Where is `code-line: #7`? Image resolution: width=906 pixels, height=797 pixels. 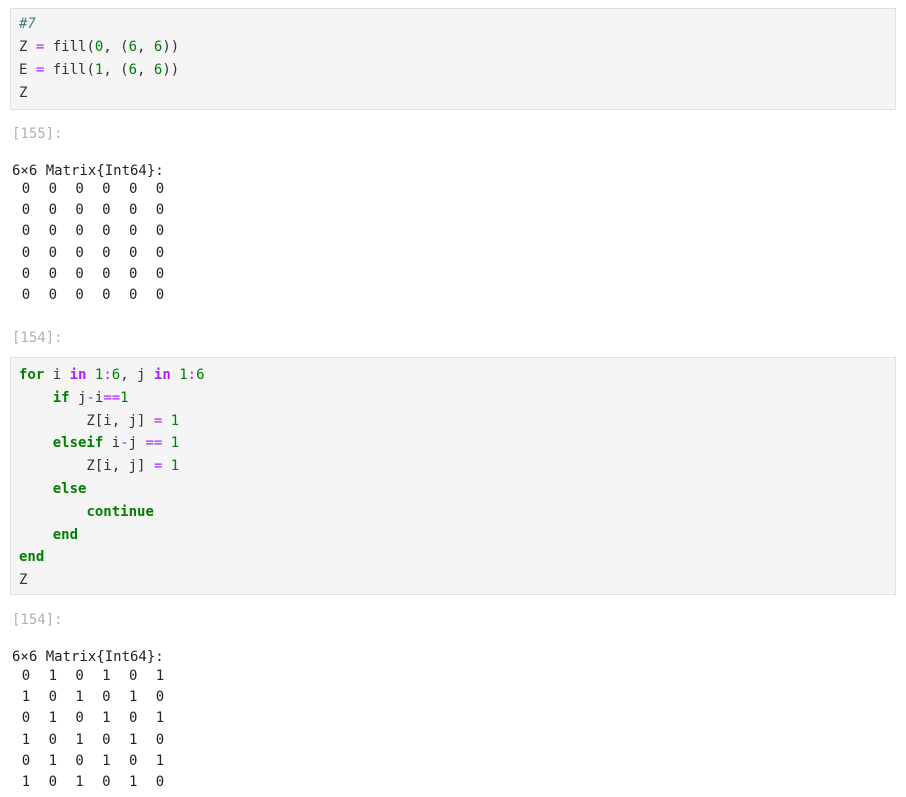 code-line: #7 is located at coordinates (27, 24).